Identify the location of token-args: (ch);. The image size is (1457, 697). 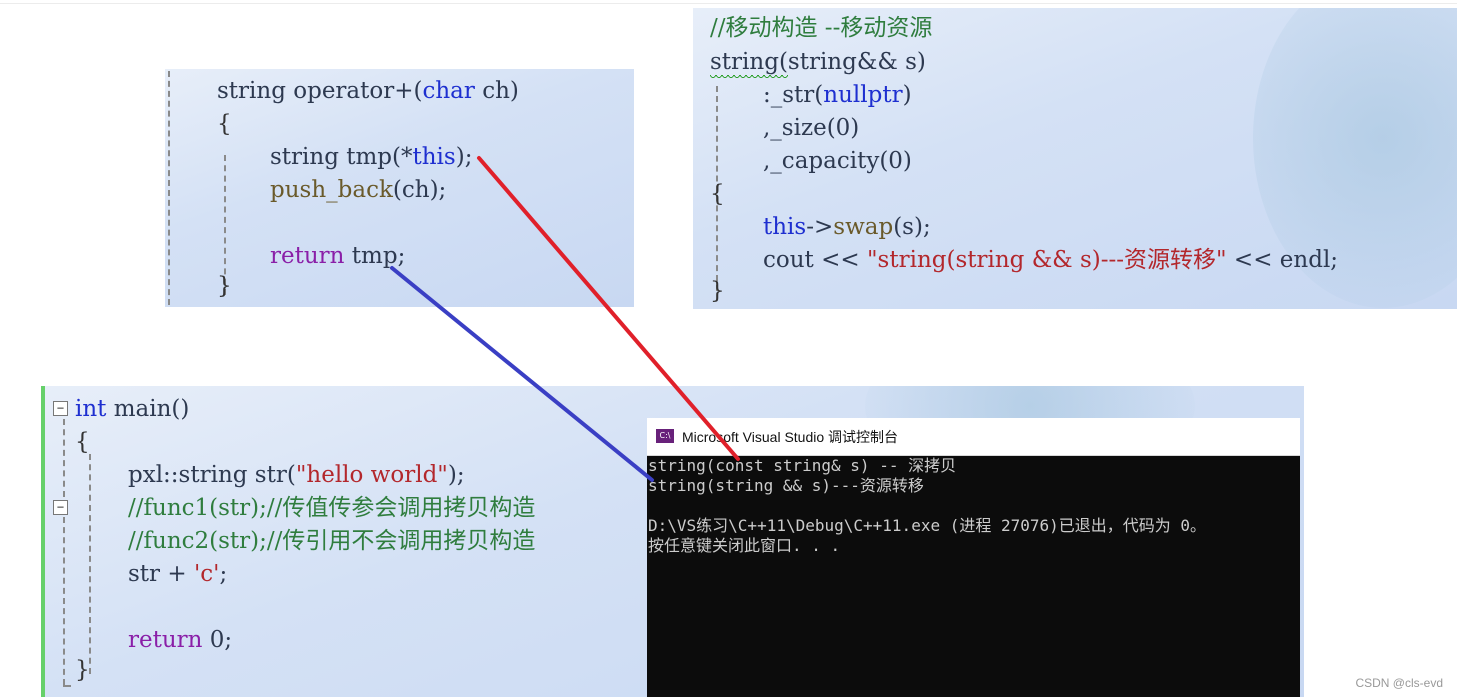
(419, 190).